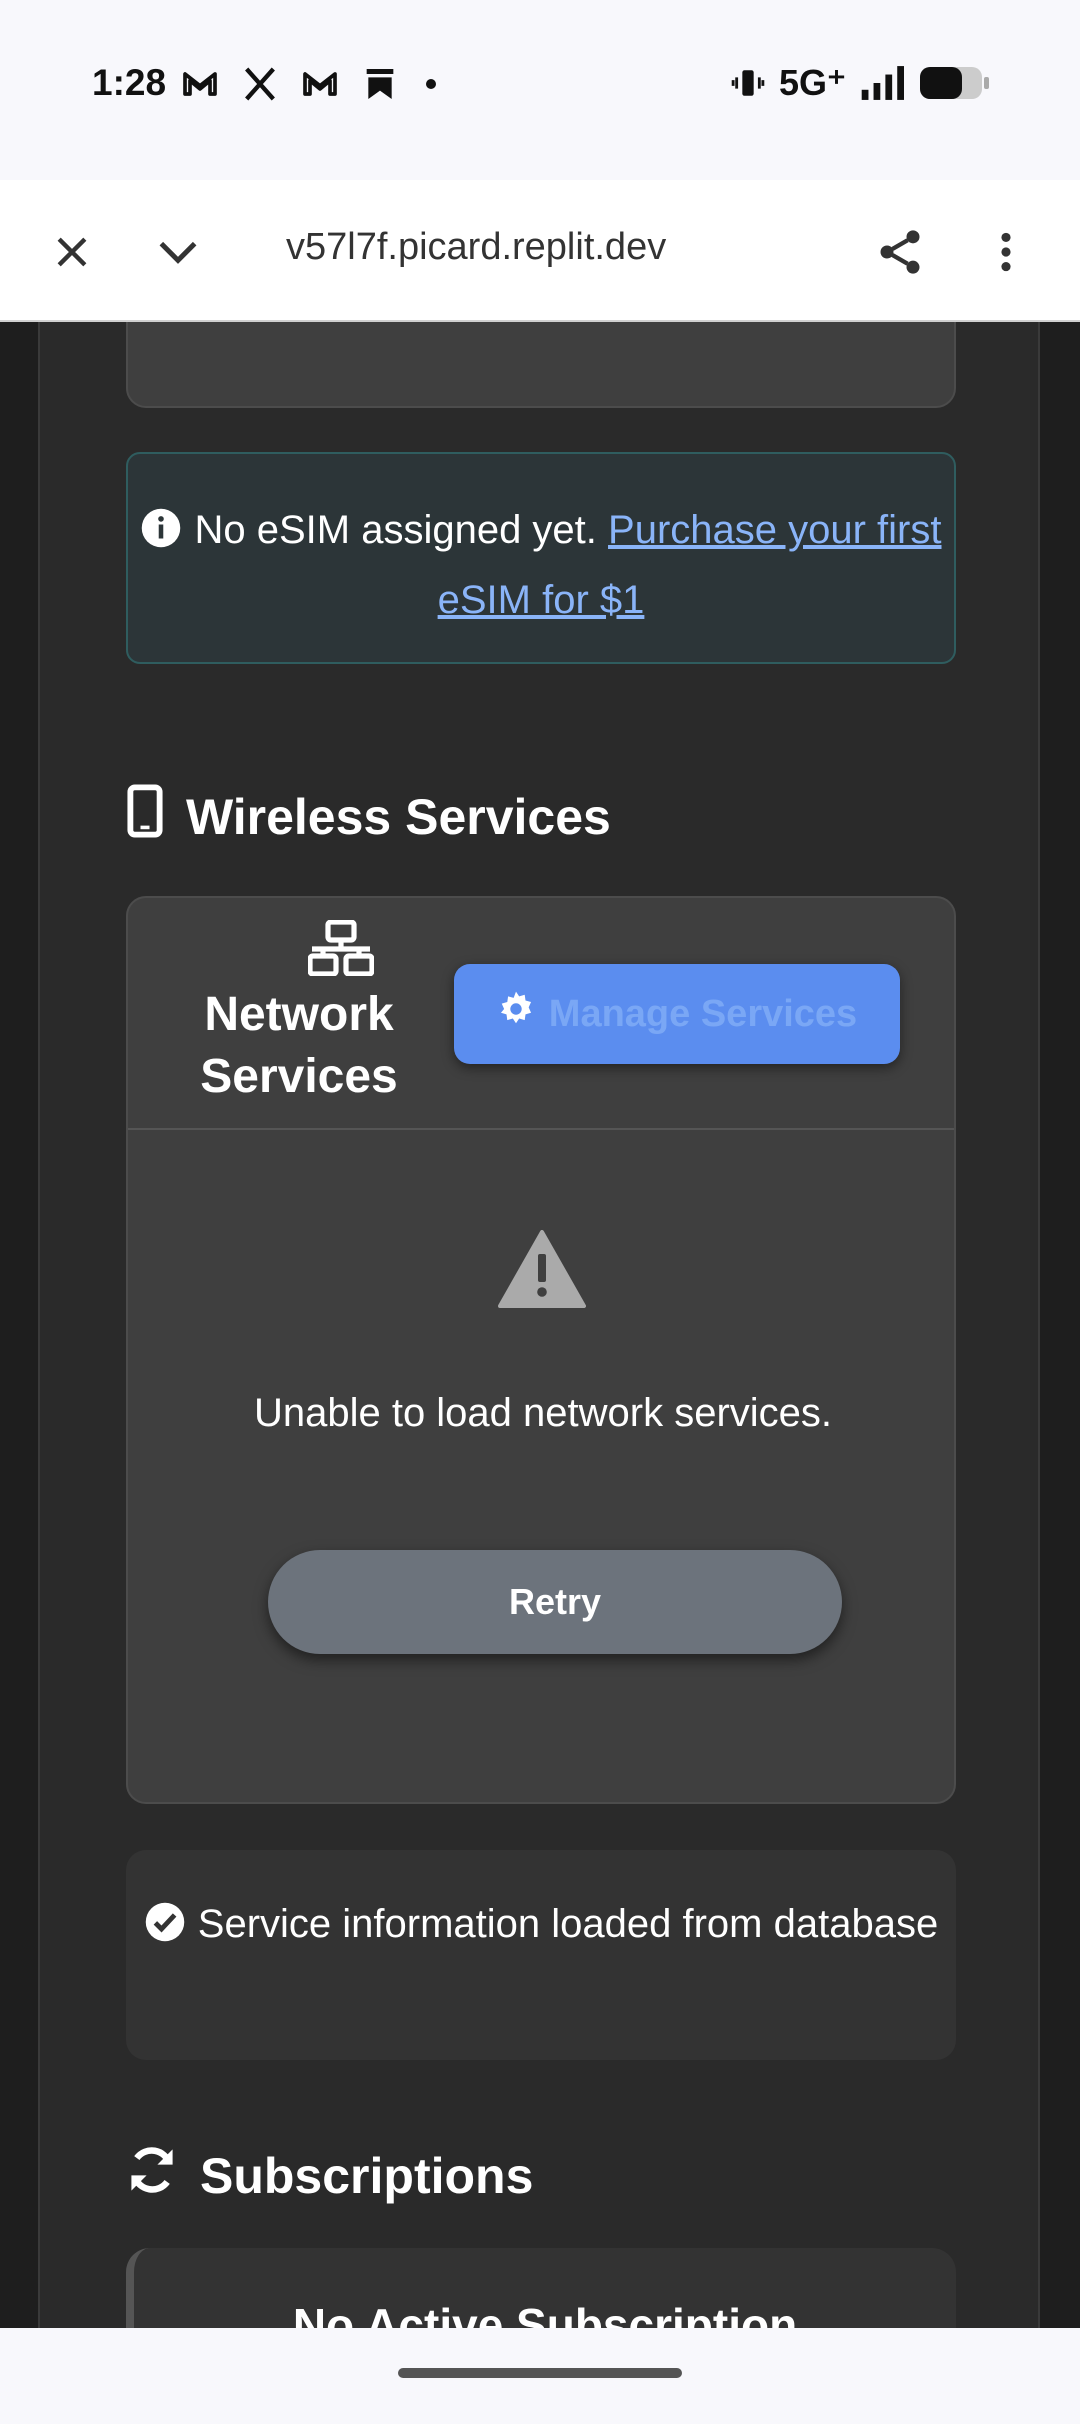 This screenshot has width=1080, height=2424. Describe the element at coordinates (299, 1045) in the screenshot. I see `network-services-label: Network Services` at that location.